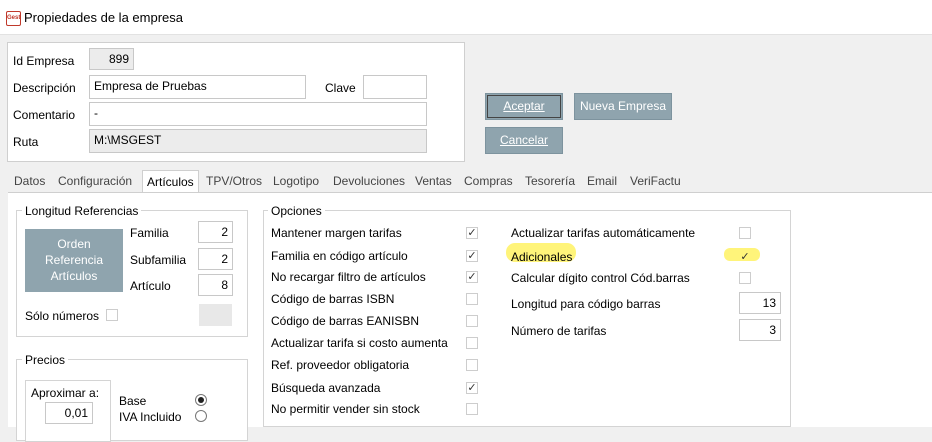 Image resolution: width=932 pixels, height=442 pixels. What do you see at coordinates (69, 413) in the screenshot?
I see `aproximar-field: 0,01` at bounding box center [69, 413].